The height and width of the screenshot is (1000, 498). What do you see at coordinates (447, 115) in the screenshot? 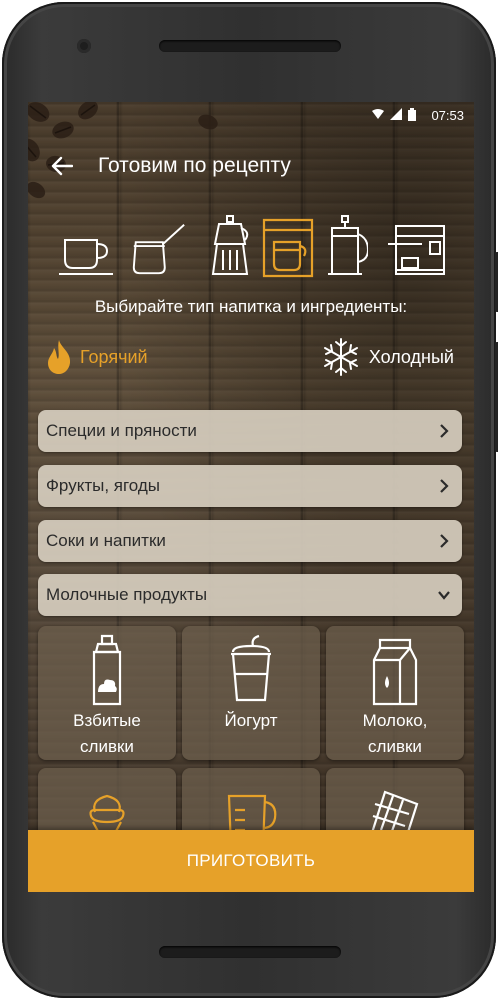
I see `status-time: 07:53` at bounding box center [447, 115].